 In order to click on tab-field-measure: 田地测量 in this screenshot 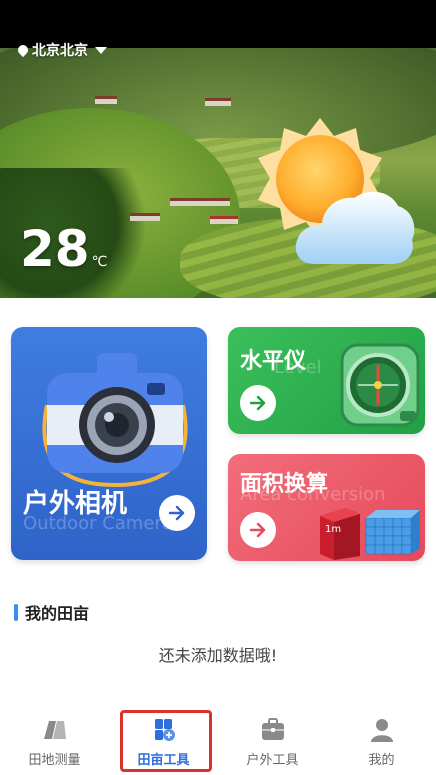, I will do `click(54, 740)`.